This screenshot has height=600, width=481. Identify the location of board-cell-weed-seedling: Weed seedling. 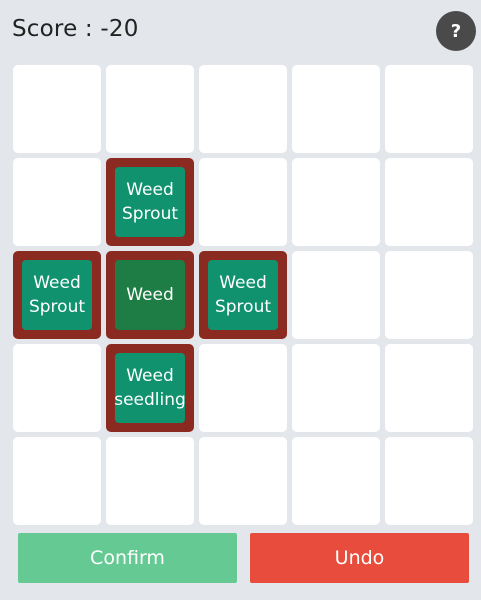
(150, 388).